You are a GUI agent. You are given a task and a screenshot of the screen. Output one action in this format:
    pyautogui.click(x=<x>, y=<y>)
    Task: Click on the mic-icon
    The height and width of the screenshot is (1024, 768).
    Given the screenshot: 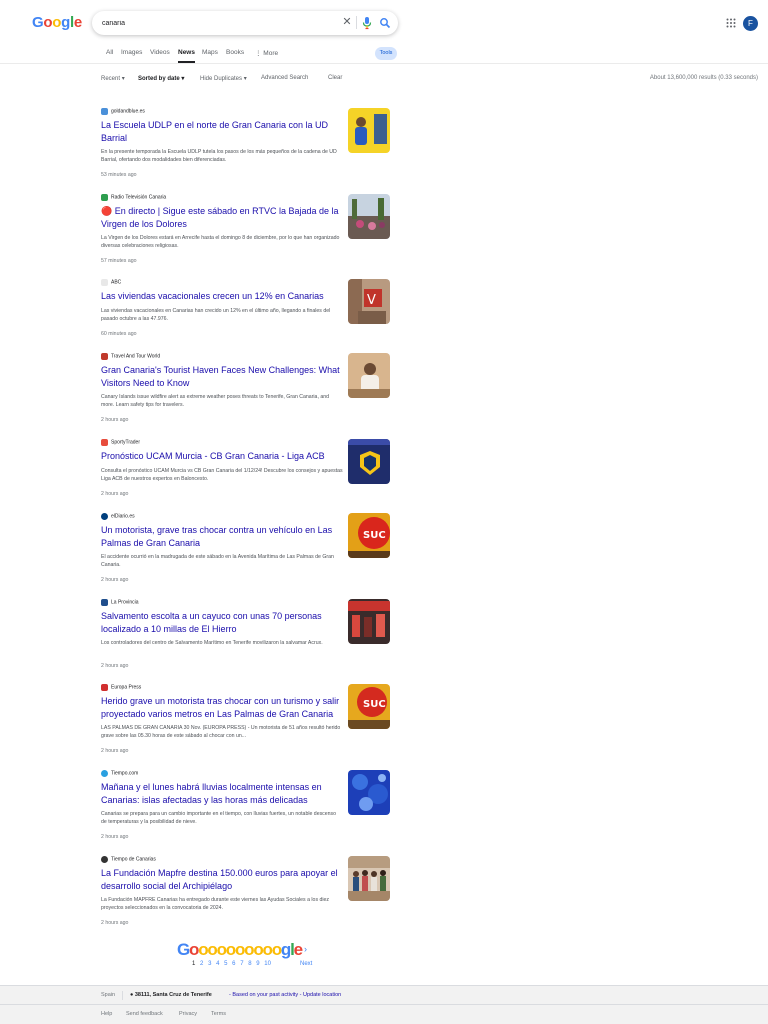 What is the action you would take?
    pyautogui.click(x=367, y=23)
    